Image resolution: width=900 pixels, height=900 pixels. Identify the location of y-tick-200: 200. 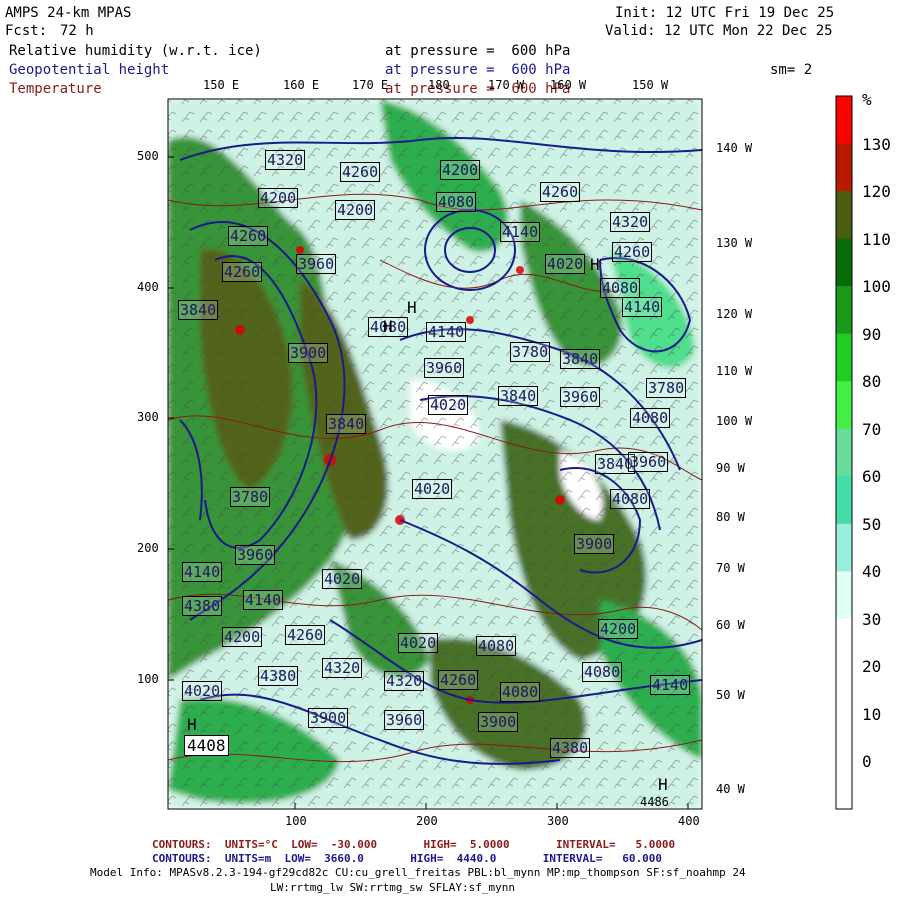
(148, 548).